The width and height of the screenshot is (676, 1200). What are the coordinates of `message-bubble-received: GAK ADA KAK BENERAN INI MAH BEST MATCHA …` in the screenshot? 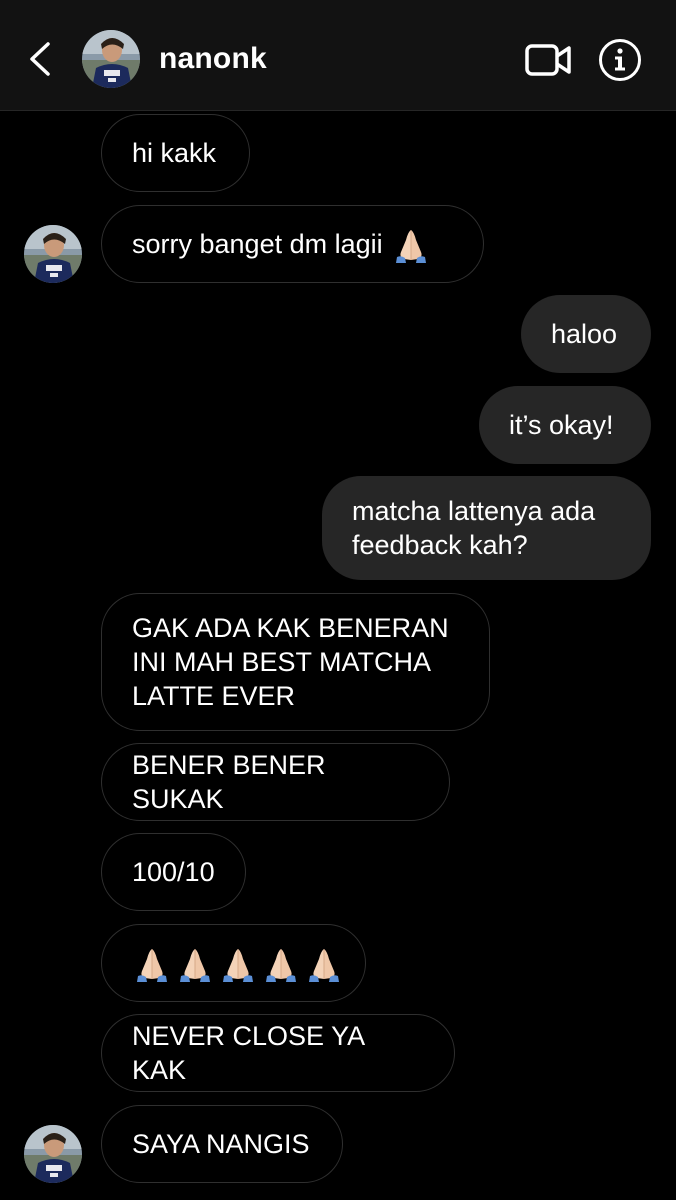 It's located at (295, 662).